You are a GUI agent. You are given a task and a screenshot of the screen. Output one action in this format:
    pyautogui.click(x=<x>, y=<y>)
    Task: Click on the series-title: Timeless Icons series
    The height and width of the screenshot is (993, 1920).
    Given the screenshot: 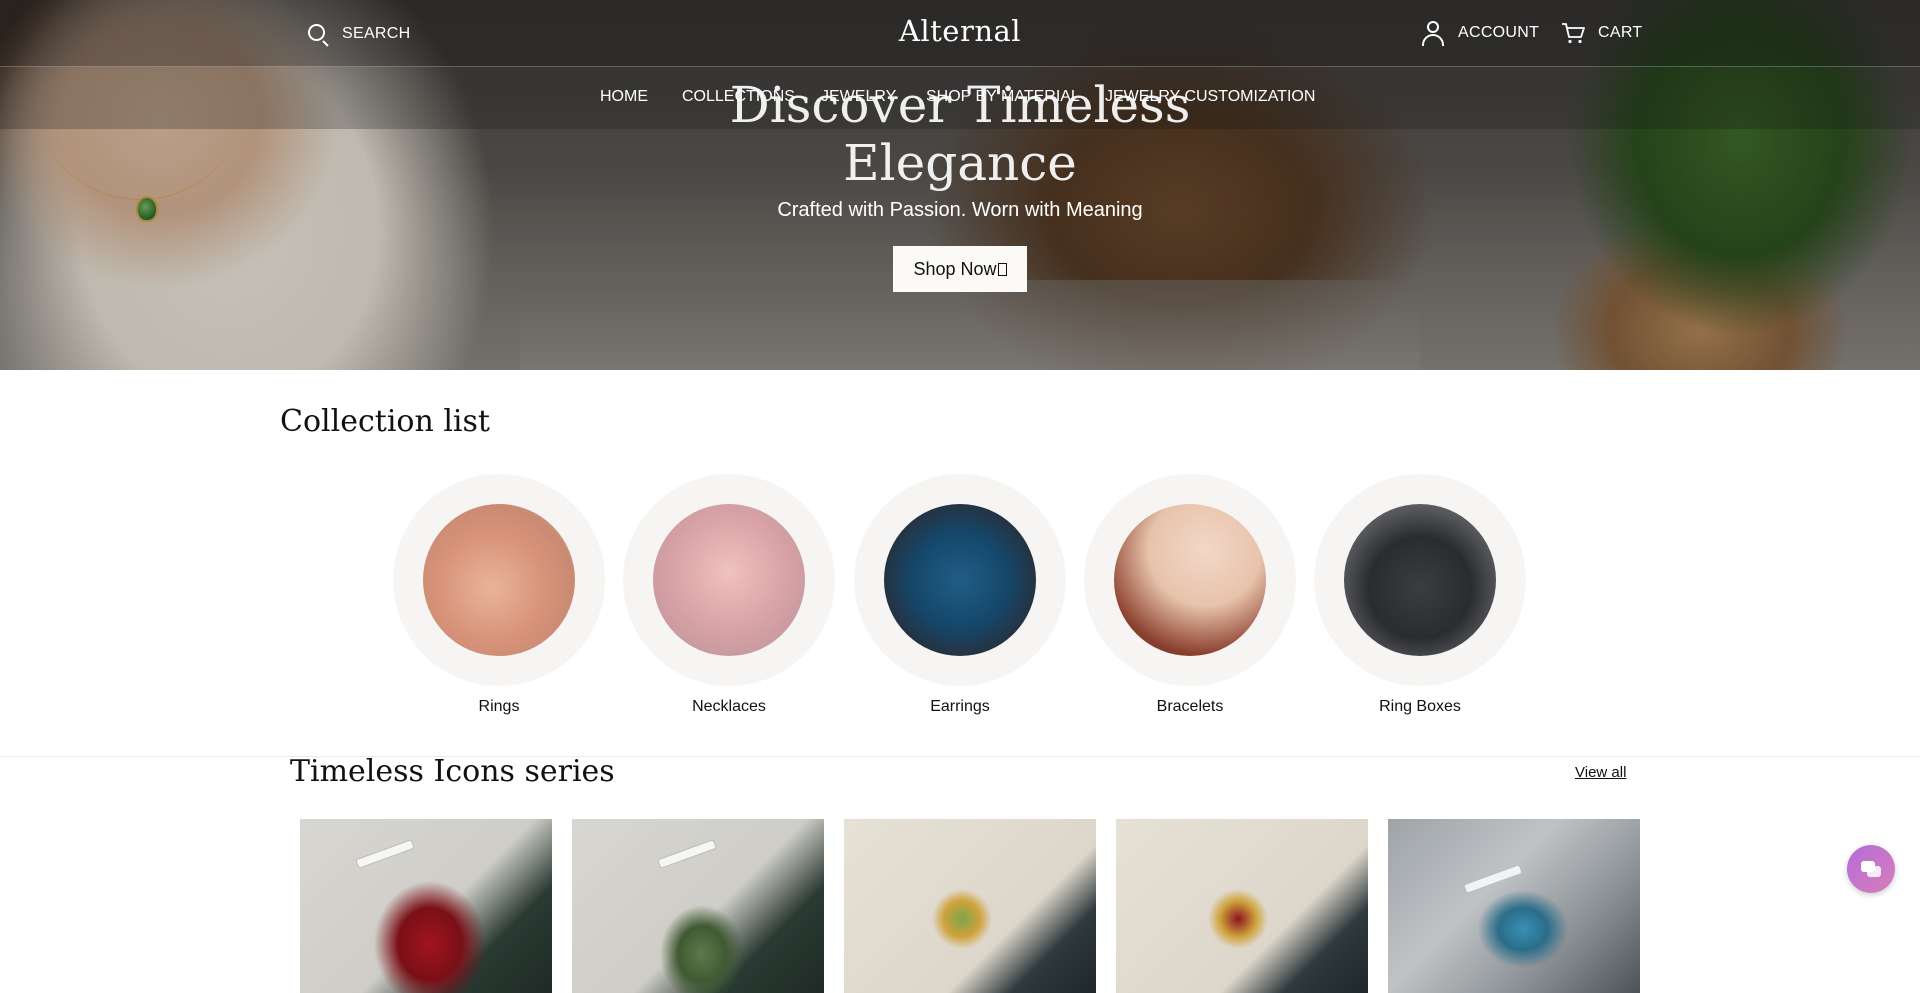 What is the action you would take?
    pyautogui.click(x=452, y=771)
    